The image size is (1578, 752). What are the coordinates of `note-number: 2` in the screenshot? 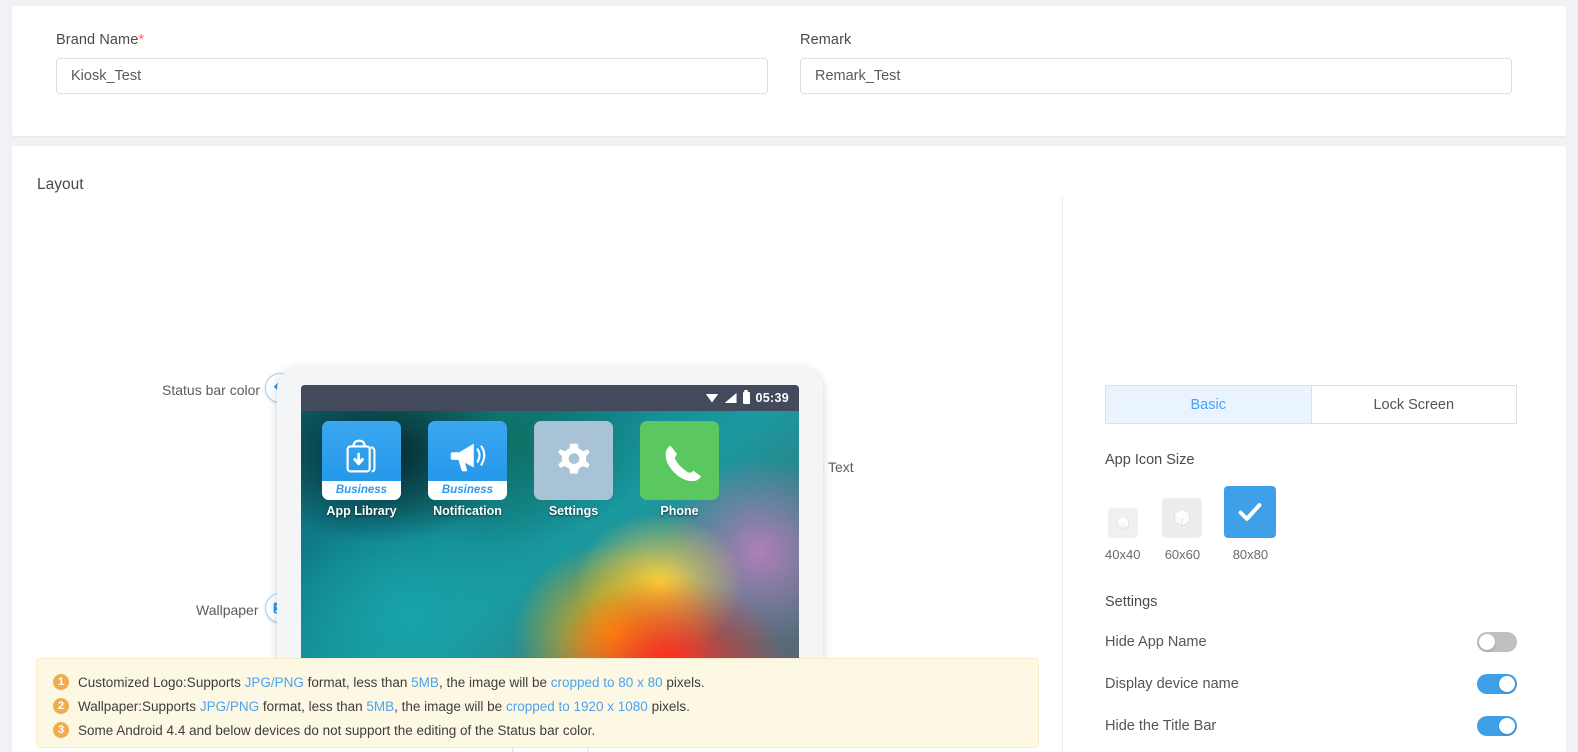 It's located at (61, 706).